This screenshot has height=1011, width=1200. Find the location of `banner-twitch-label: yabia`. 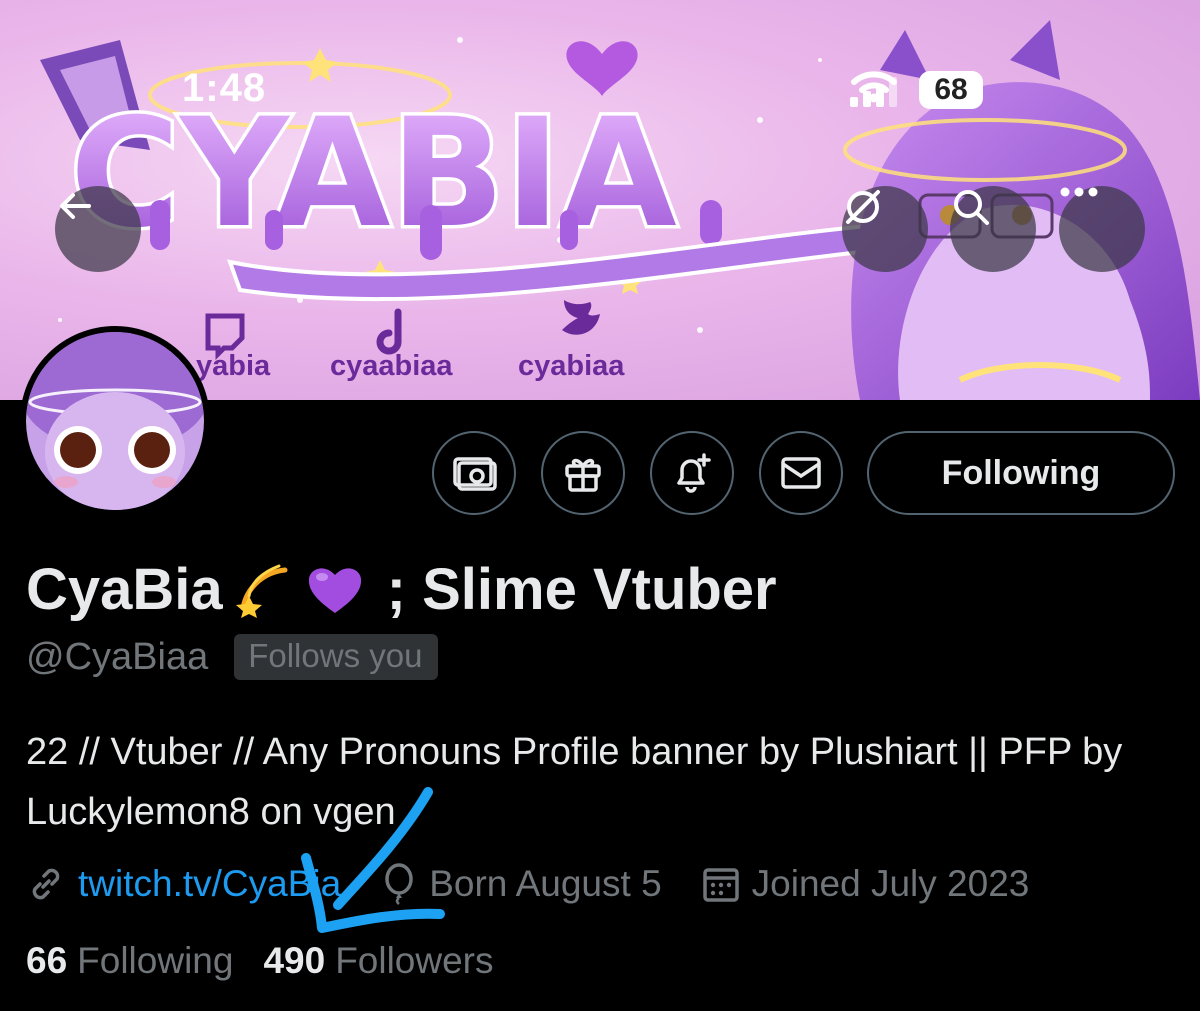

banner-twitch-label: yabia is located at coordinates (233, 366).